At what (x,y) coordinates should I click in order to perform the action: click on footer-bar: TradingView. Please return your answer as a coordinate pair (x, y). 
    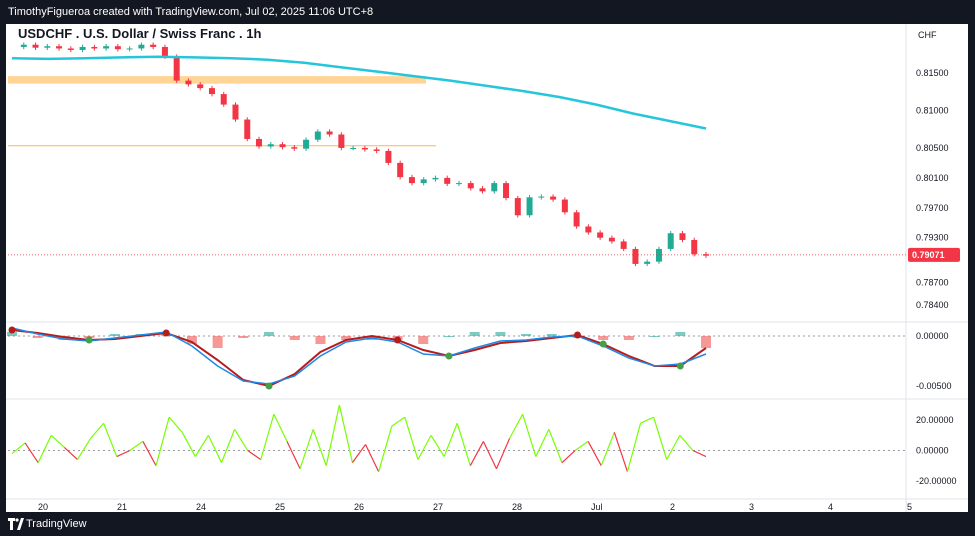
    Looking at the image, I should click on (487, 524).